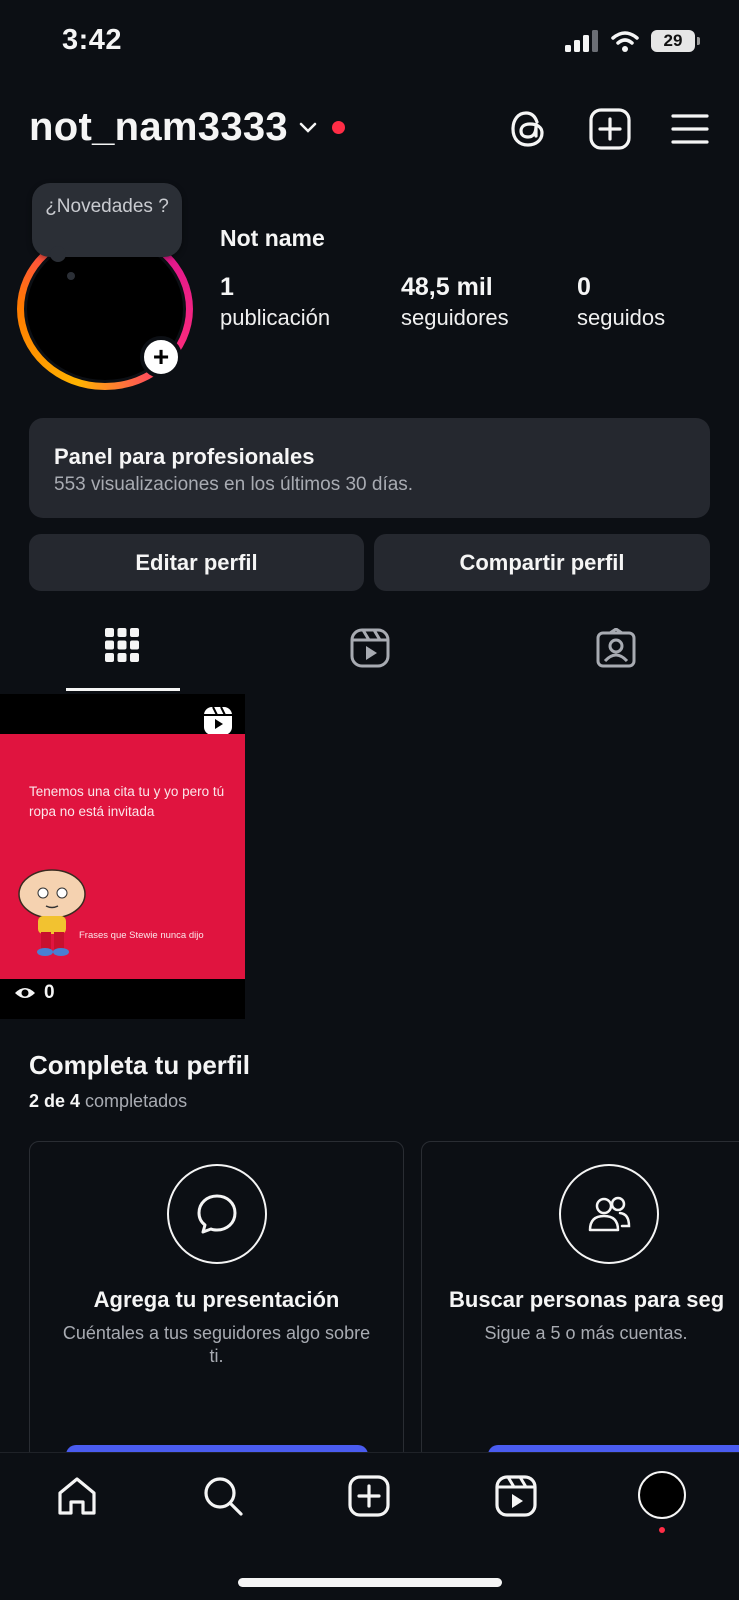  Describe the element at coordinates (58, 254) in the screenshot. I see `bubble-tail` at that location.